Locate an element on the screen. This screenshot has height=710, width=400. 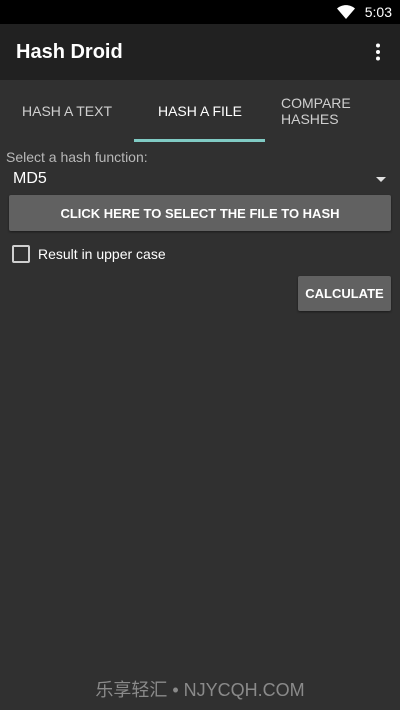
hash-function-value: MD5 is located at coordinates (30, 178).